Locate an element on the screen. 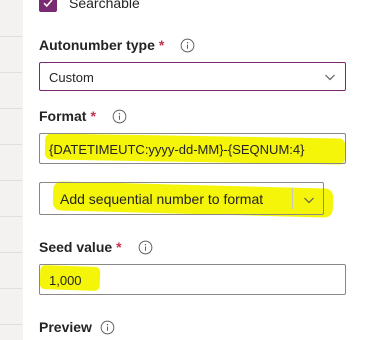 The image size is (368, 340). seed-value-input: 1,000 is located at coordinates (192, 279).